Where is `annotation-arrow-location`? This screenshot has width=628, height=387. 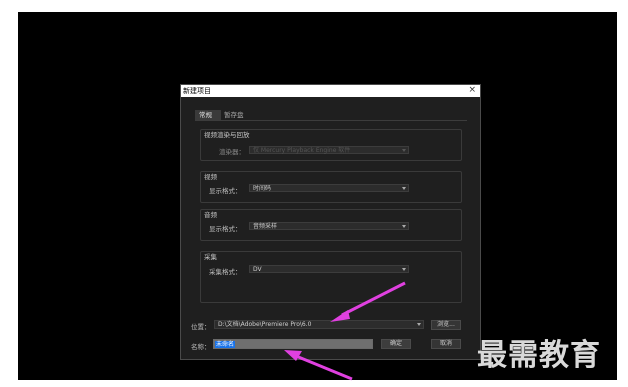
annotation-arrow-location is located at coordinates (368, 301).